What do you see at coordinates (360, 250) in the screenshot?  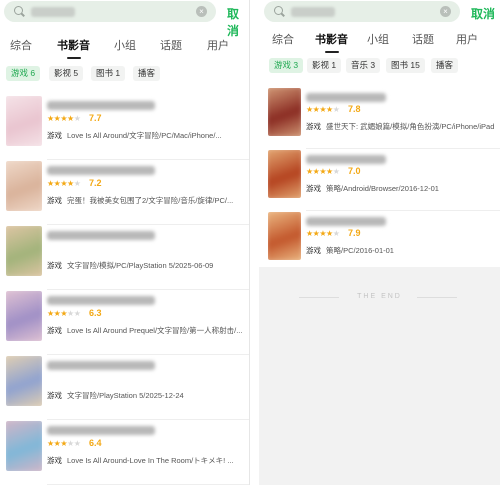 I see `item-details: 策略/PC/2016-01-01` at bounding box center [360, 250].